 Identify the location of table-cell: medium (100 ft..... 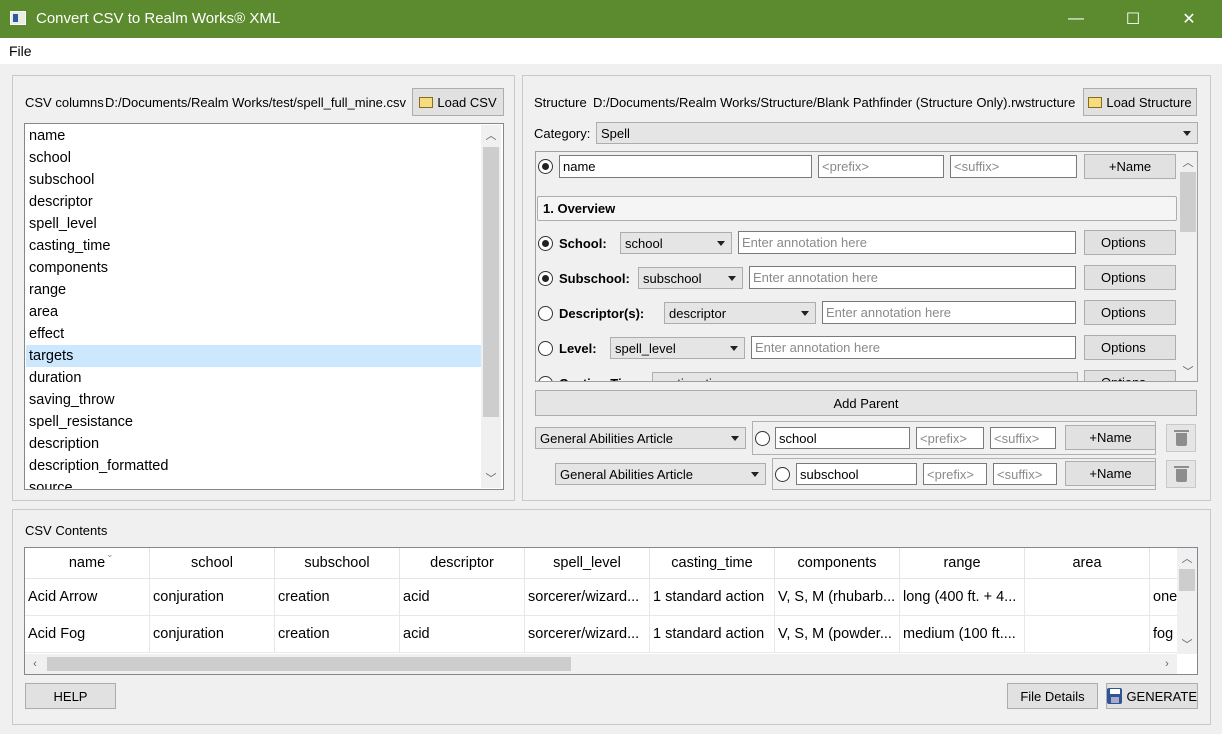
(962, 634).